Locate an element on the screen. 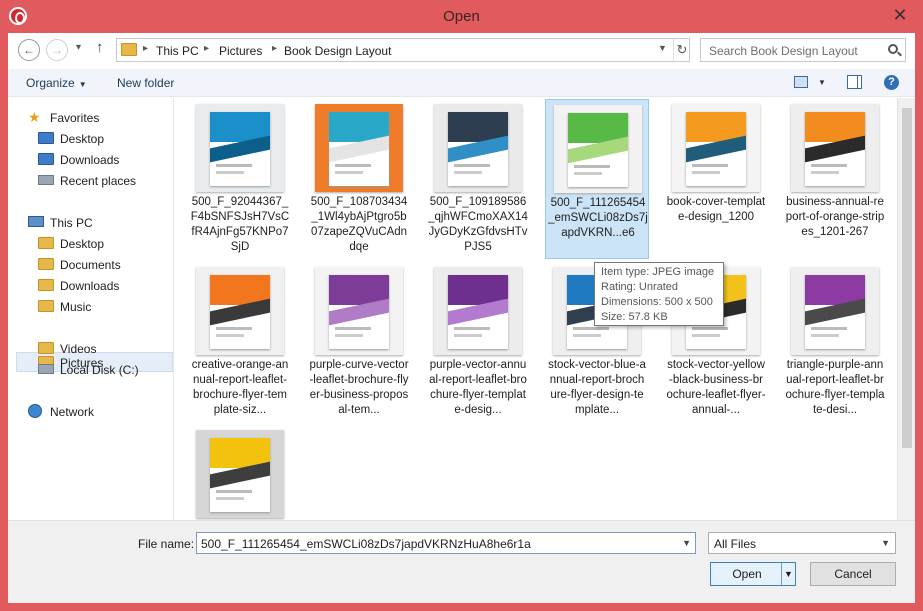 The width and height of the screenshot is (923, 611). nav-documents: Documents is located at coordinates (116, 265).